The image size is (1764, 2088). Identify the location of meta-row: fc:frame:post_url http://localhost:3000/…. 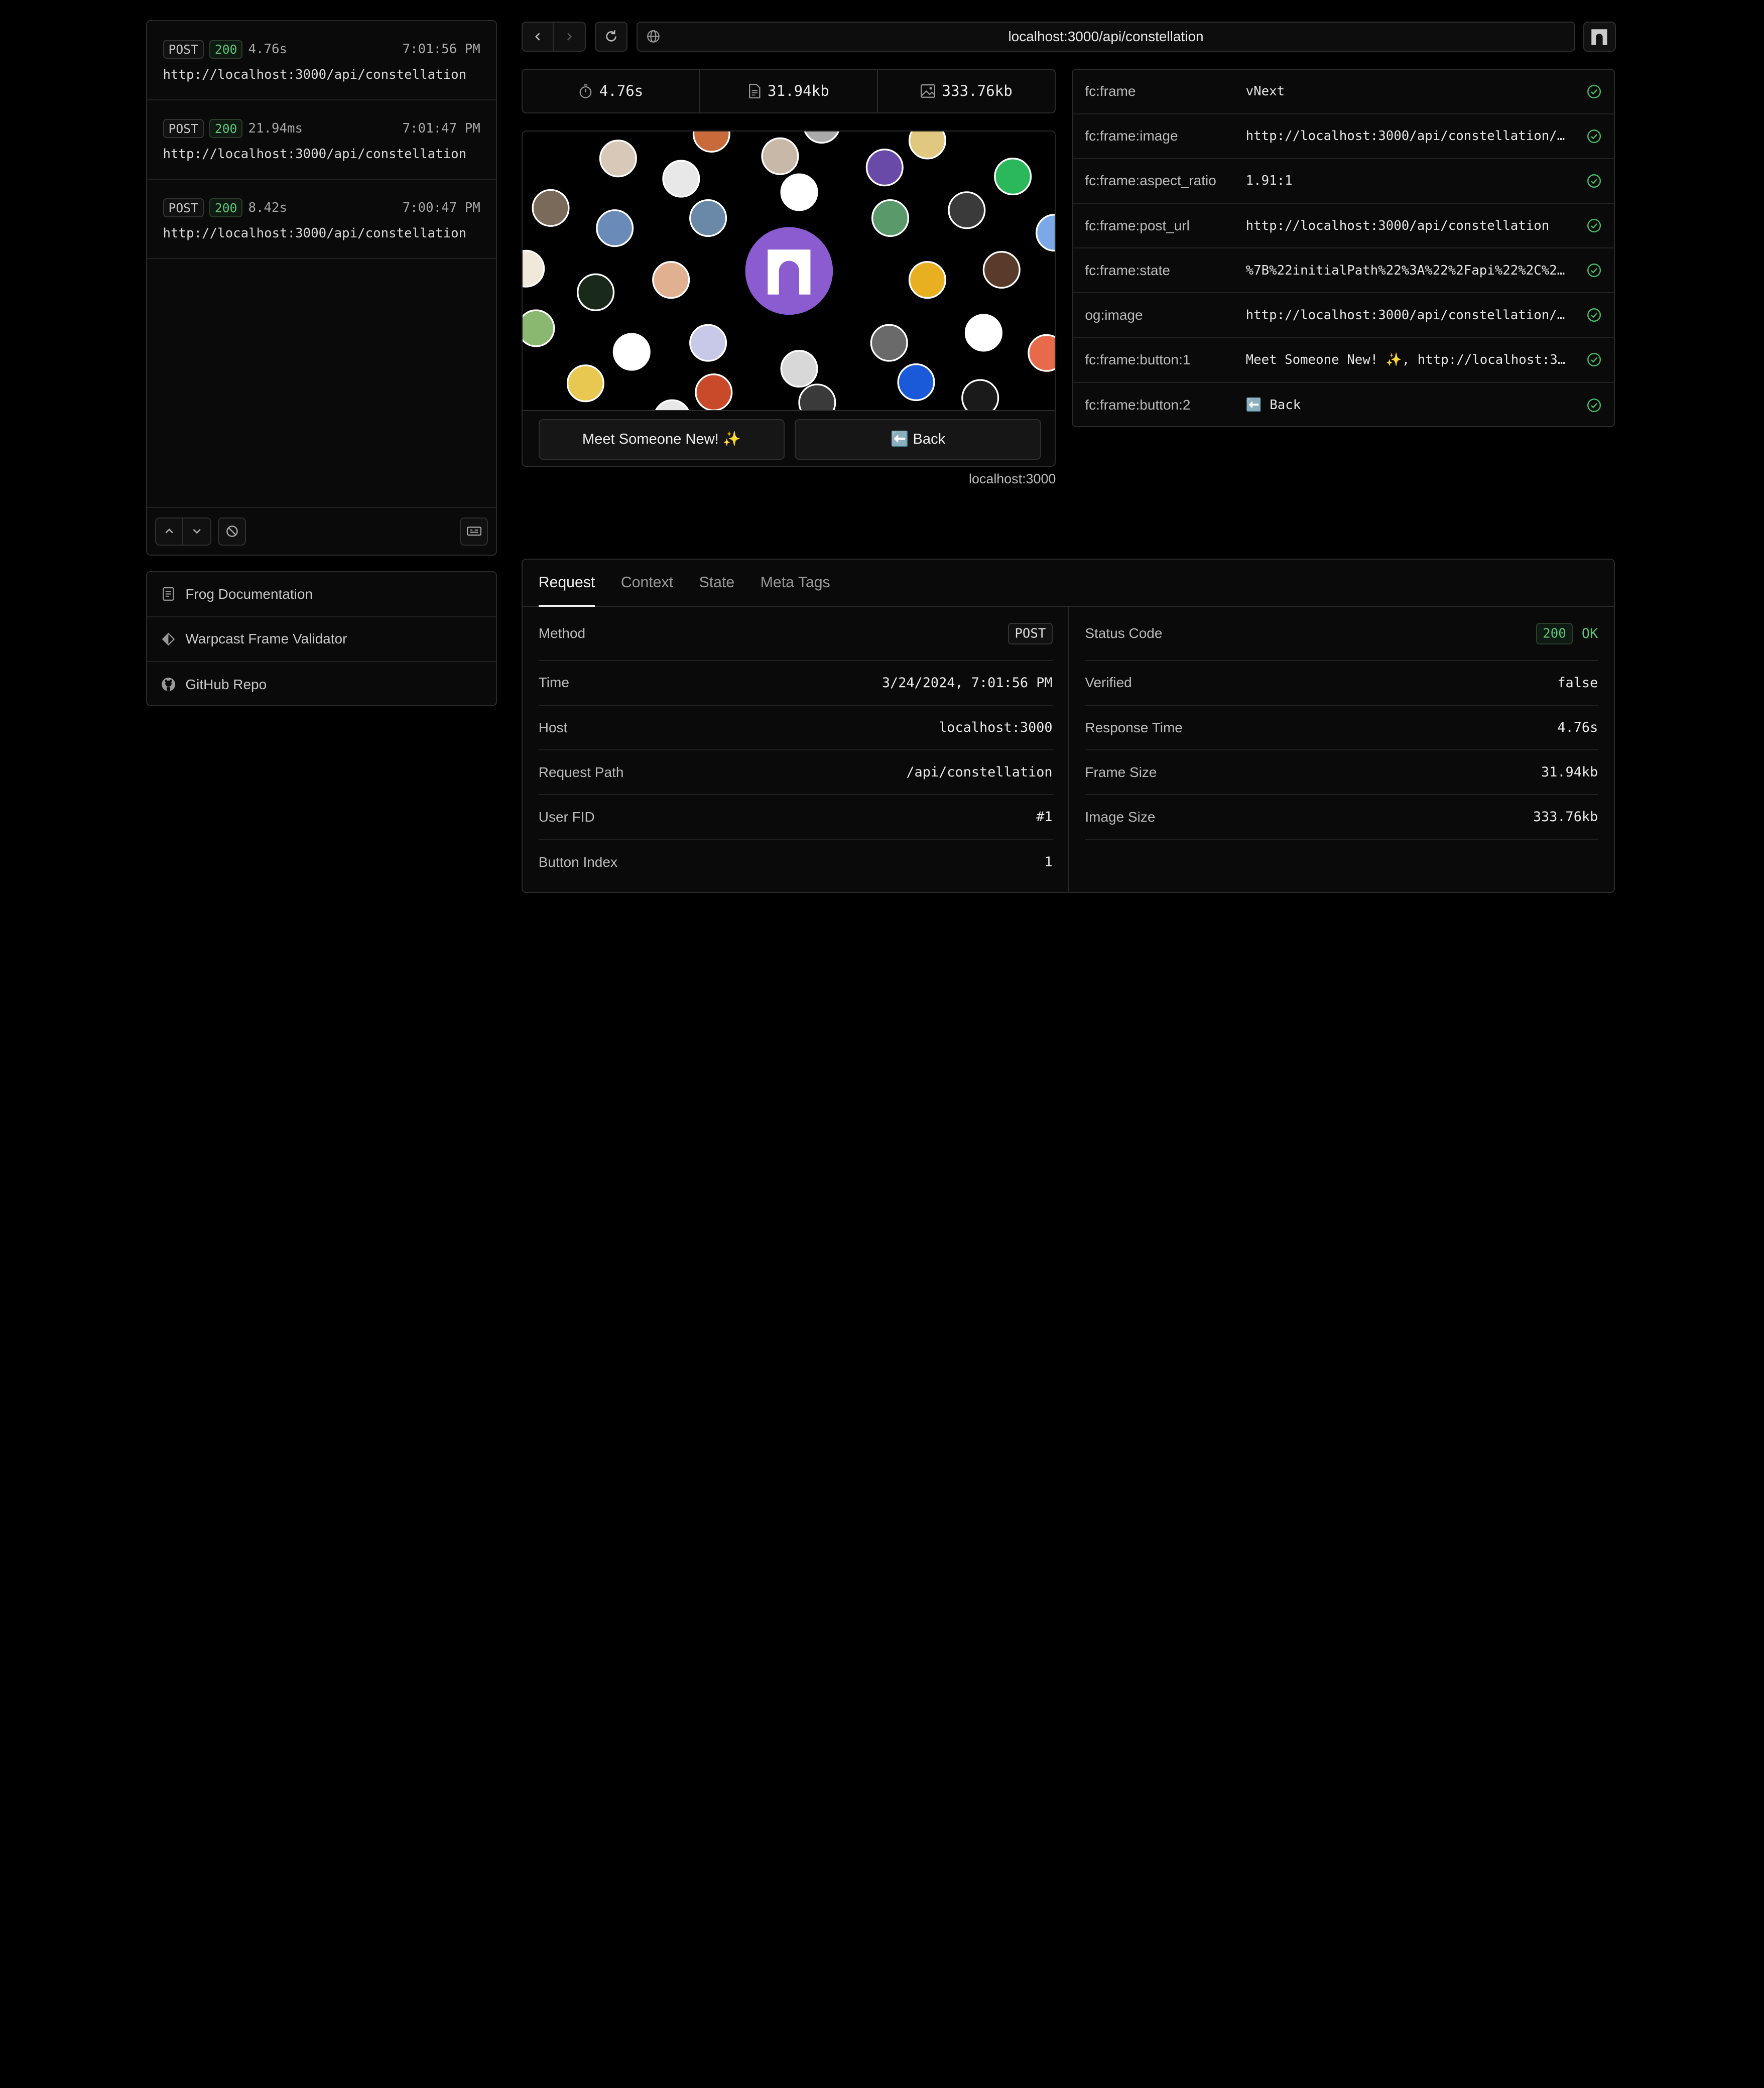
(1343, 226).